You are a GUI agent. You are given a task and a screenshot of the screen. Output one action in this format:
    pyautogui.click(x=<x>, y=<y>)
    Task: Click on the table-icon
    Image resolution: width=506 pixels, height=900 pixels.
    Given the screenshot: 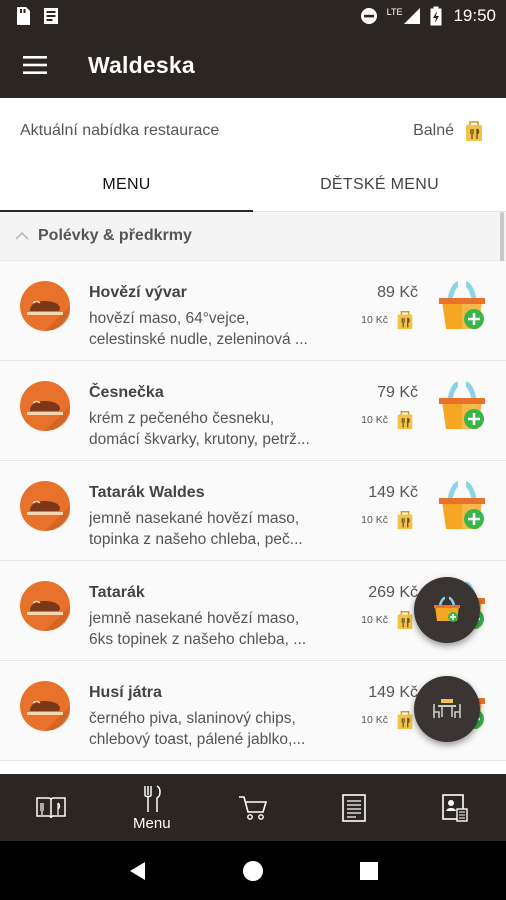 What is the action you would take?
    pyautogui.click(x=447, y=708)
    